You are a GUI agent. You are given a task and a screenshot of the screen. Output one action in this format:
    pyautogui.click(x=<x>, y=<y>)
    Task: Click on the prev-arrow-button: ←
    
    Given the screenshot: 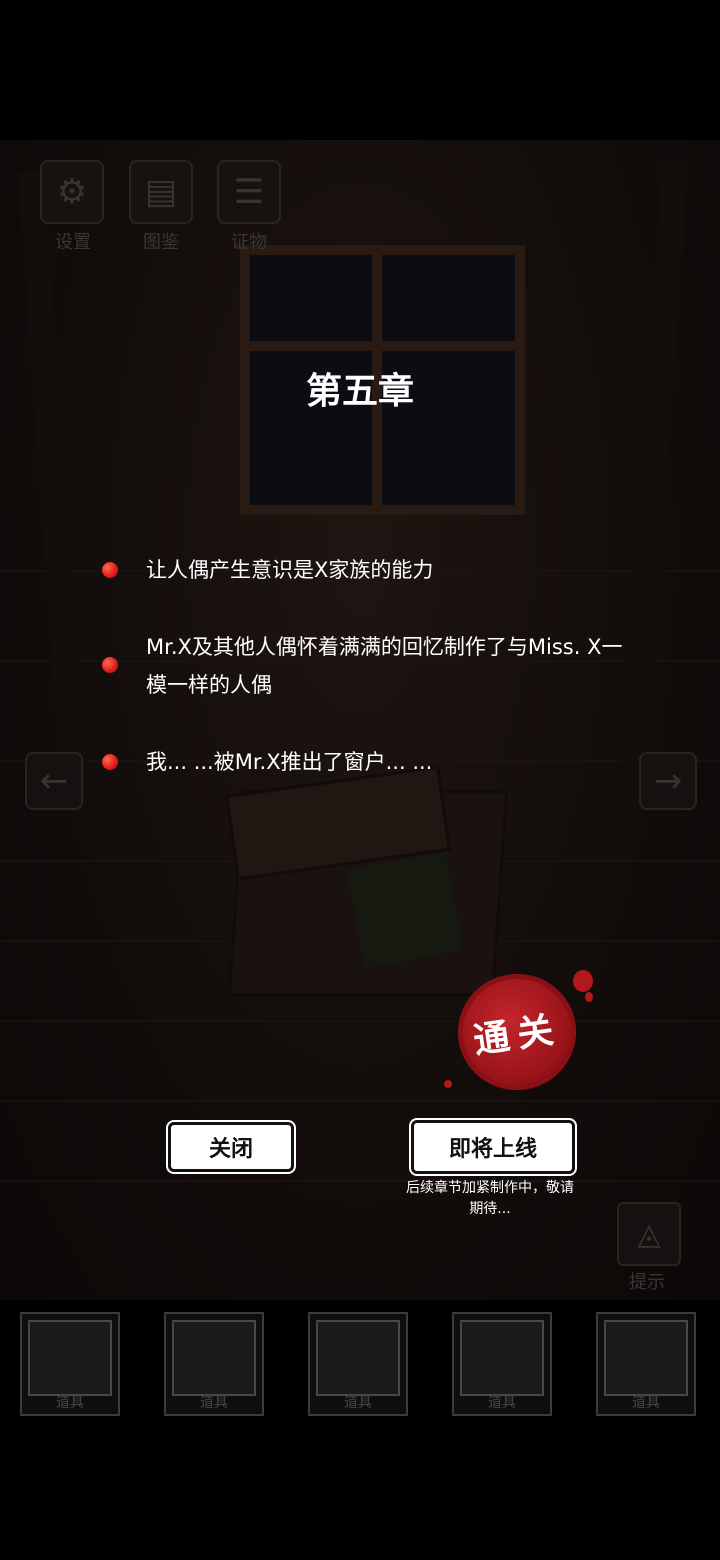 What is the action you would take?
    pyautogui.click(x=54, y=781)
    